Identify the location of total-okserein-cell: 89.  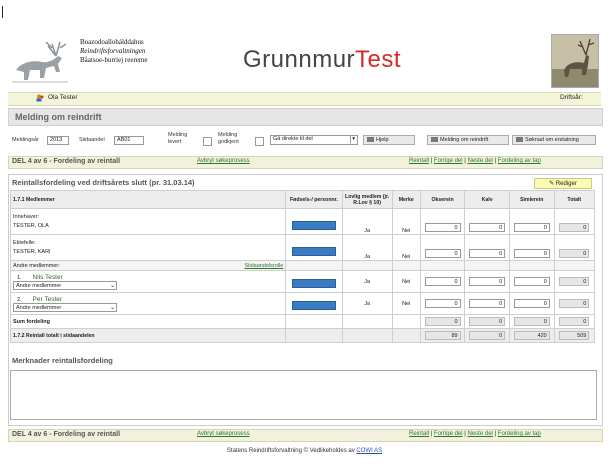
(442, 335).